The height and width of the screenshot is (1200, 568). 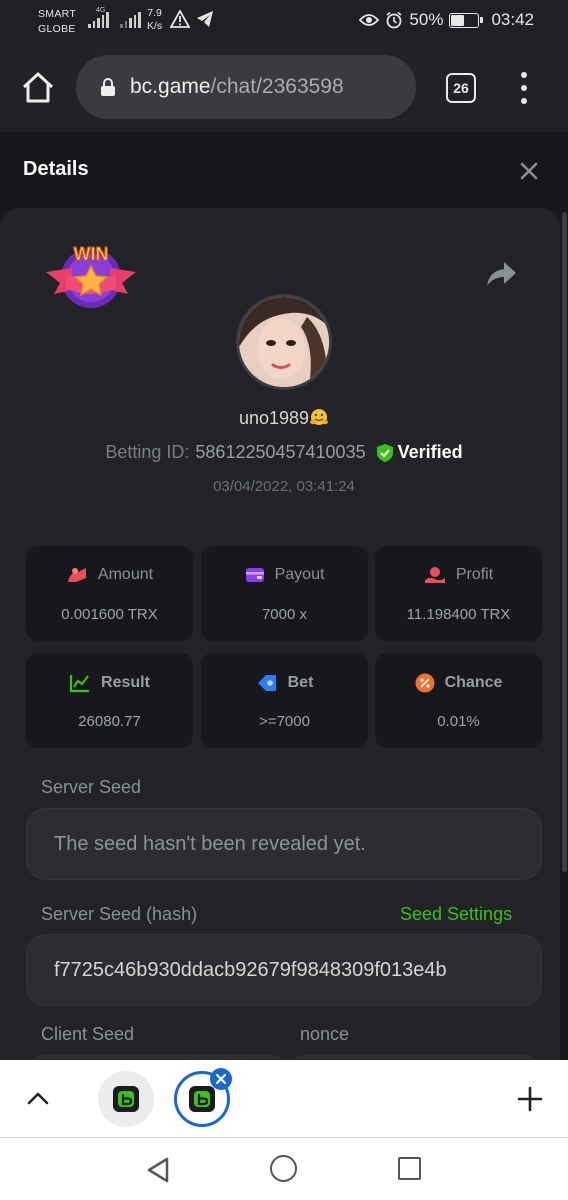 I want to click on betting-id-row: Betting ID: 58612250457410035 Verified, so click(x=284, y=452).